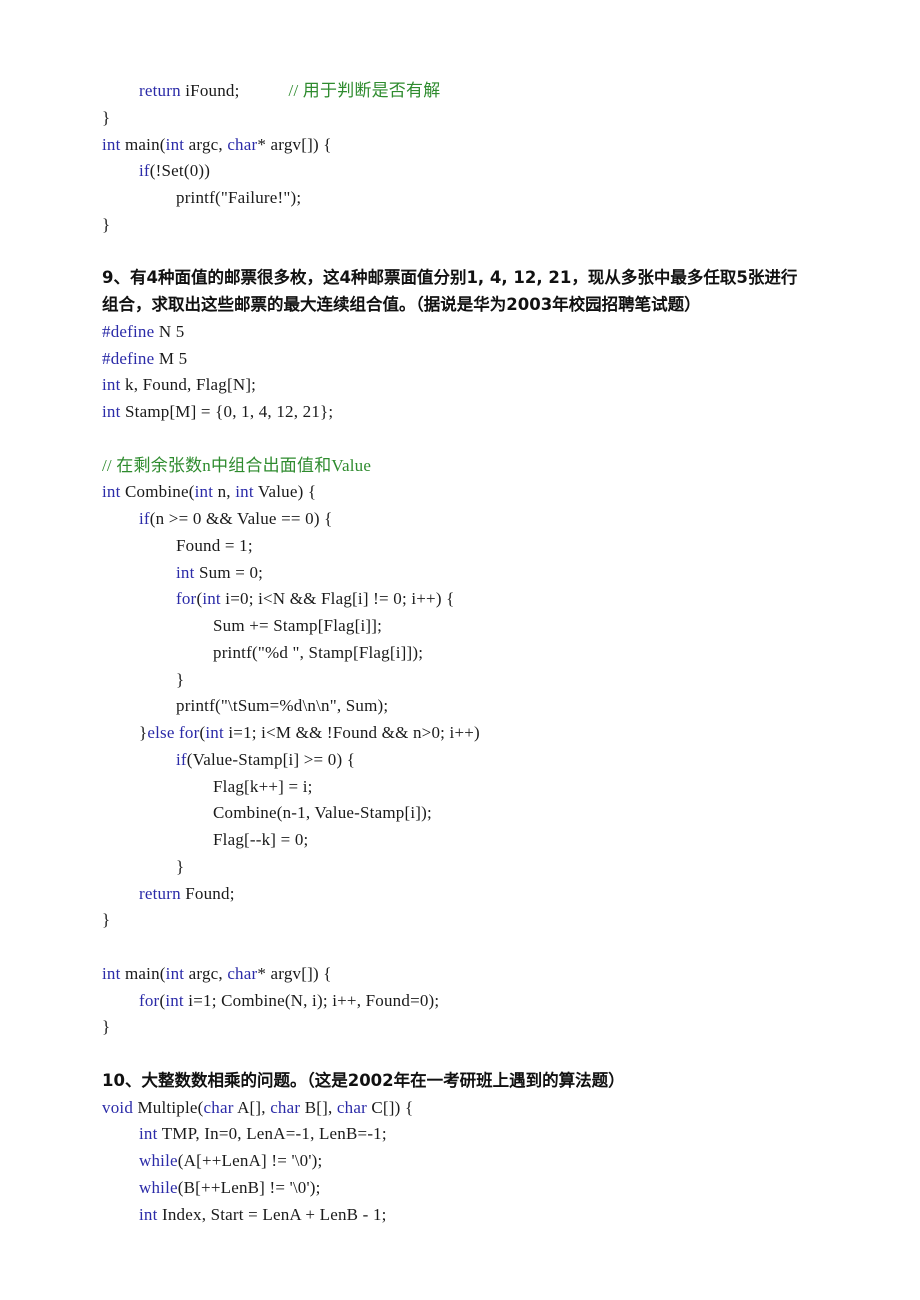  I want to click on code-line: Flag[k++] = i;, so click(497, 787).